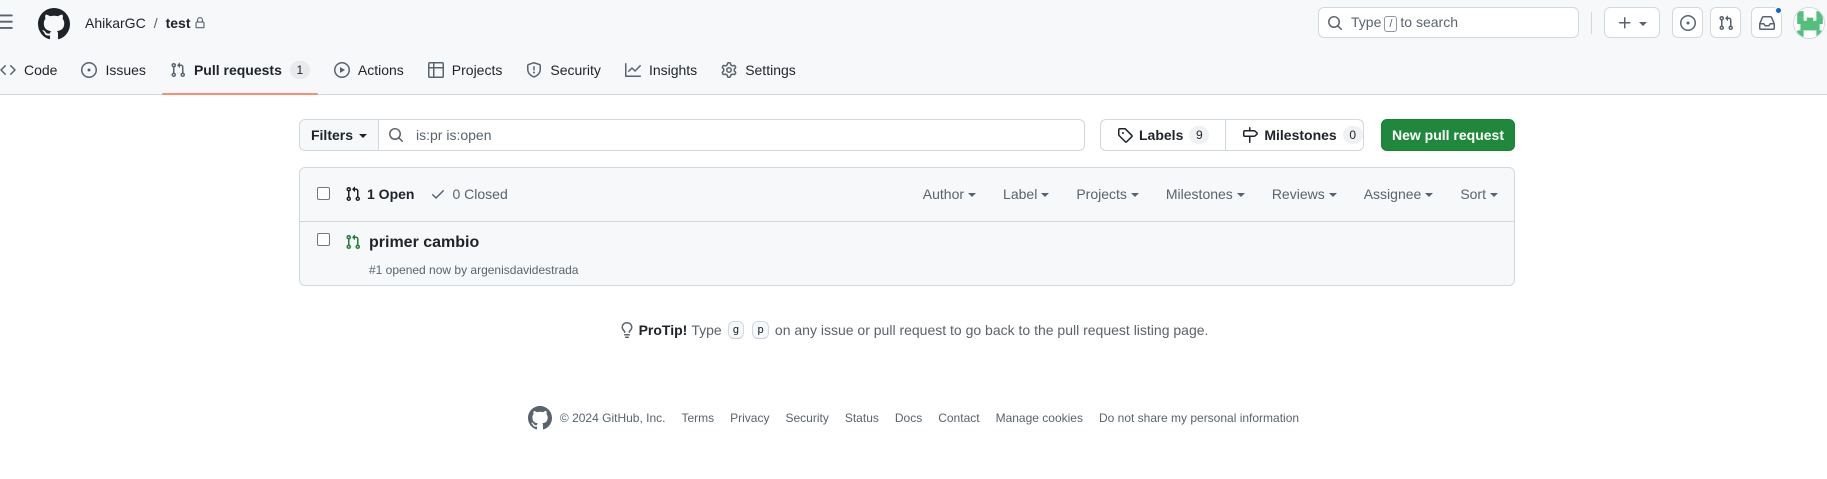  Describe the element at coordinates (1448, 22) in the screenshot. I see `global-search-input: Type / to search` at that location.